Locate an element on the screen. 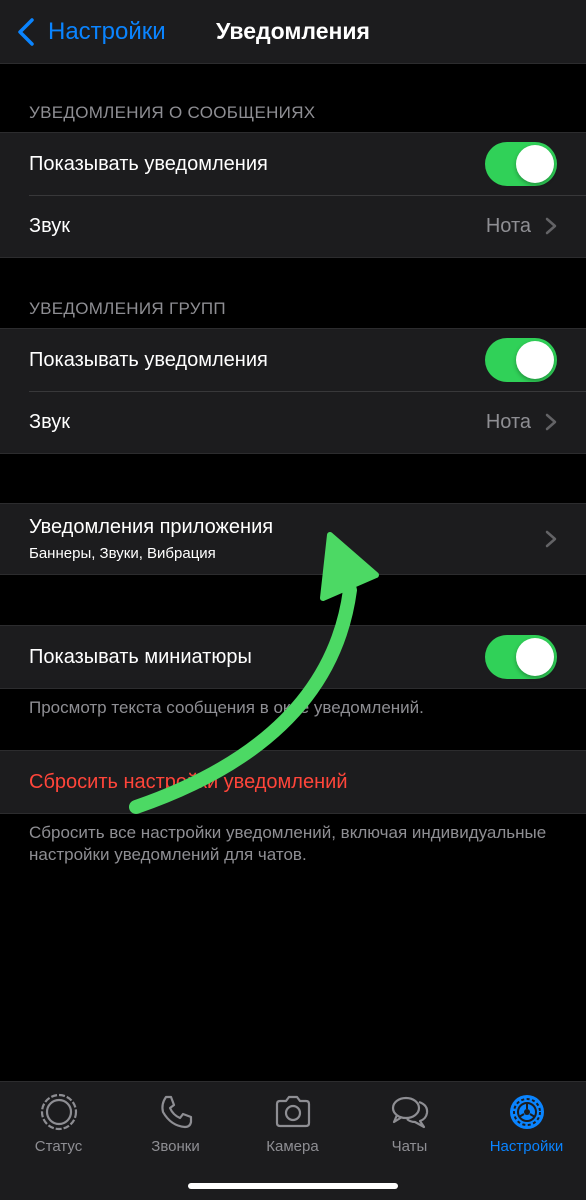 The width and height of the screenshot is (586, 1200). tab-settings: Настройки is located at coordinates (526, 1123).